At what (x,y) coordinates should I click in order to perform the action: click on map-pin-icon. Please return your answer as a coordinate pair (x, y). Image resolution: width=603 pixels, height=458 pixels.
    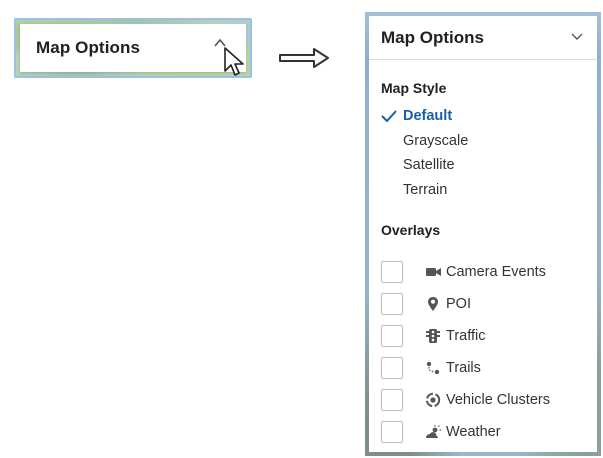
    Looking at the image, I should click on (433, 304).